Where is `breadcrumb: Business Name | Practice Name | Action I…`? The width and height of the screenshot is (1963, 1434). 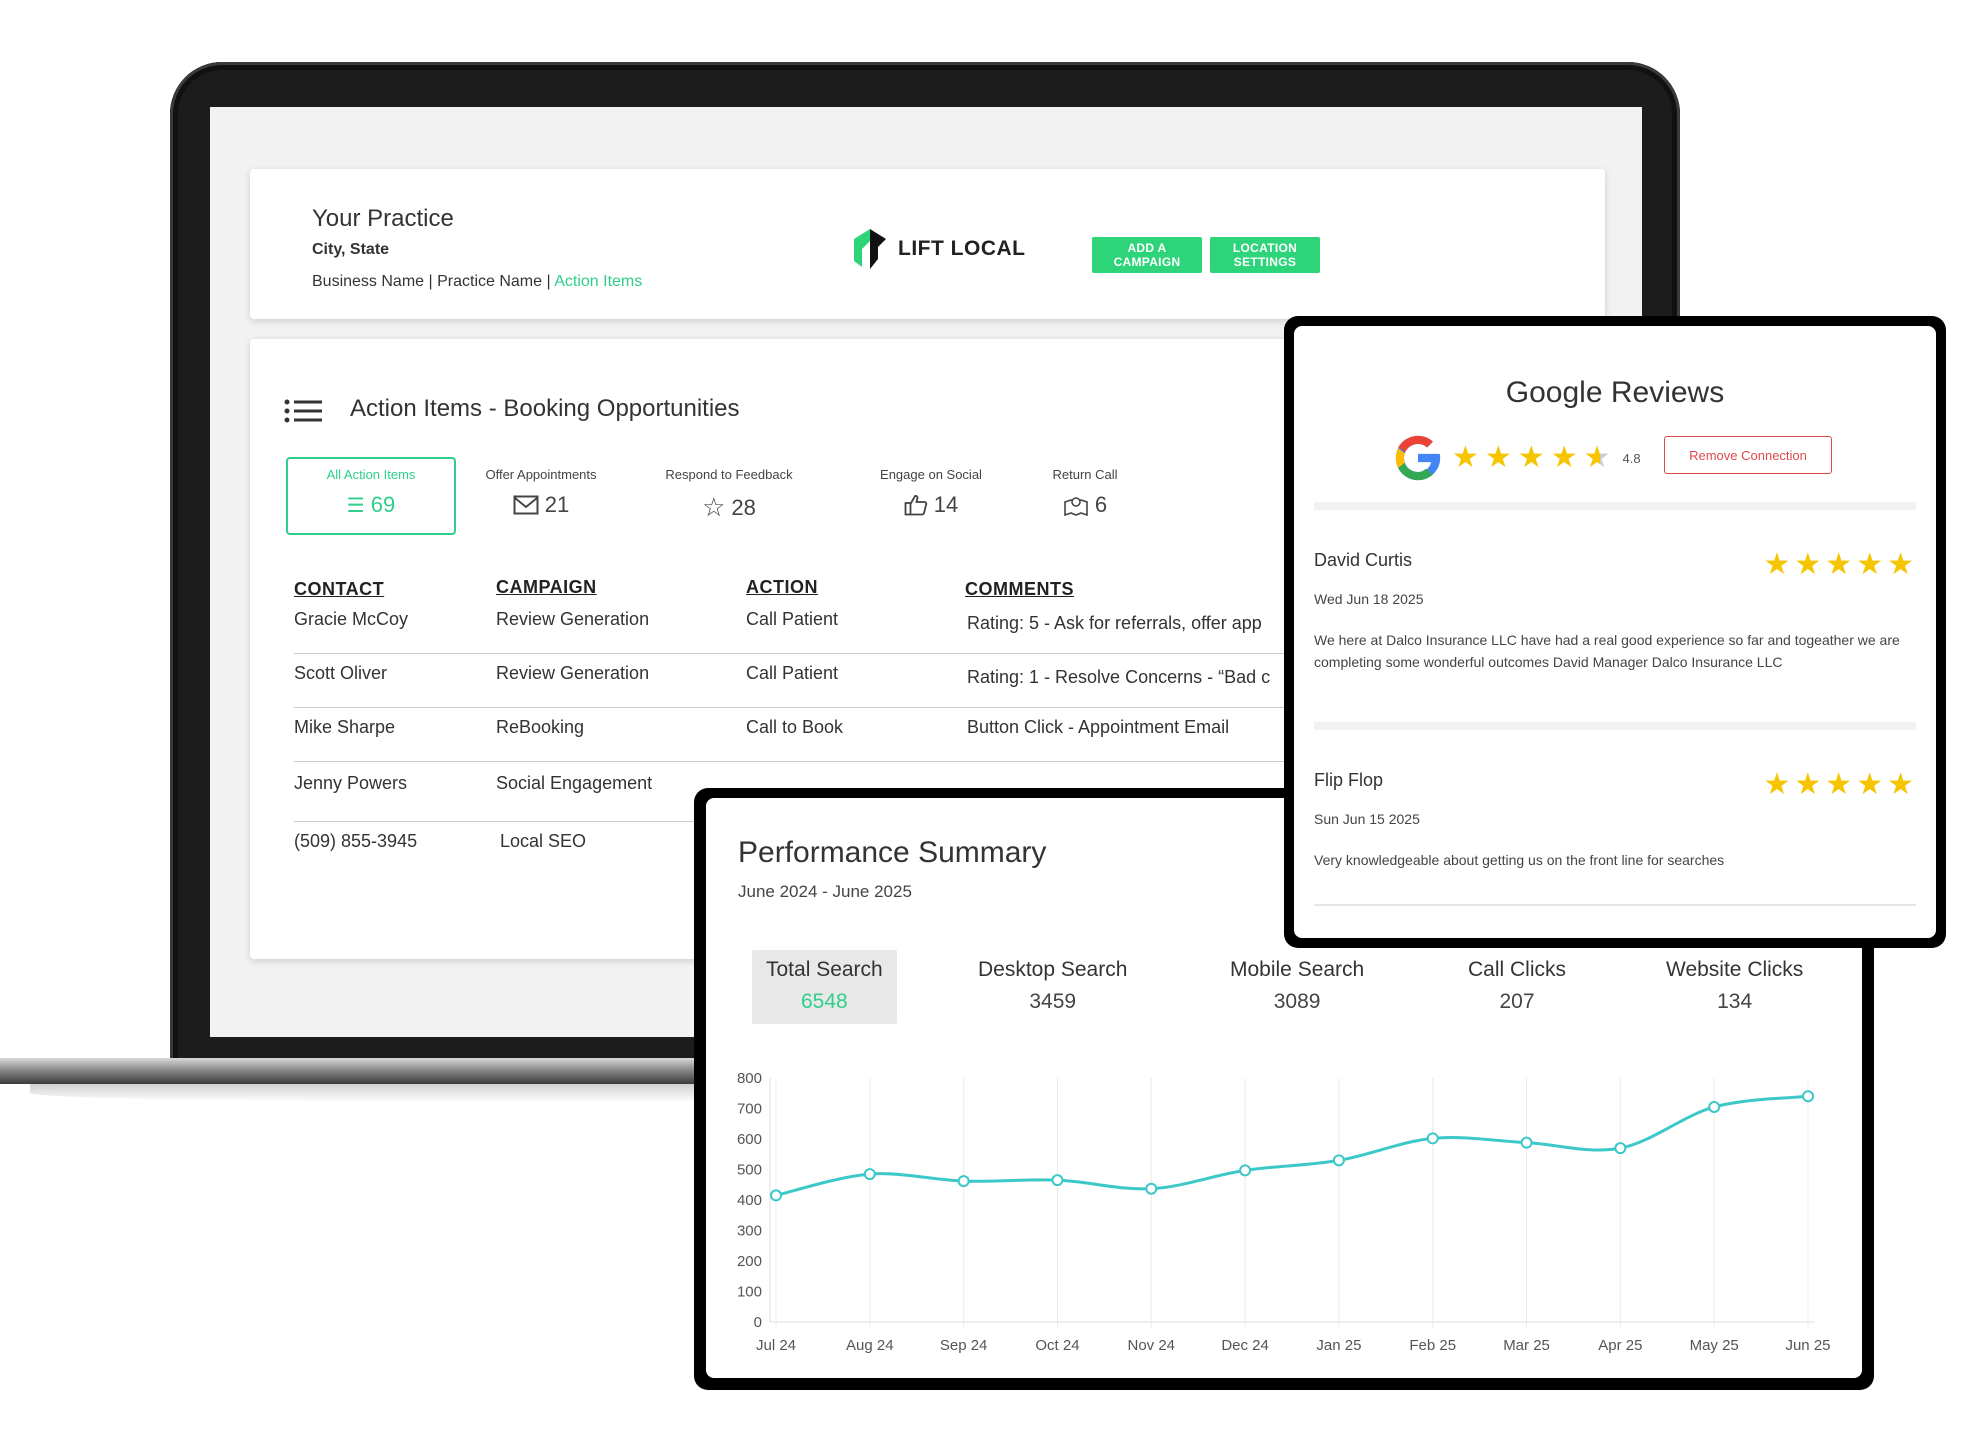 breadcrumb: Business Name | Practice Name | Action I… is located at coordinates (477, 282).